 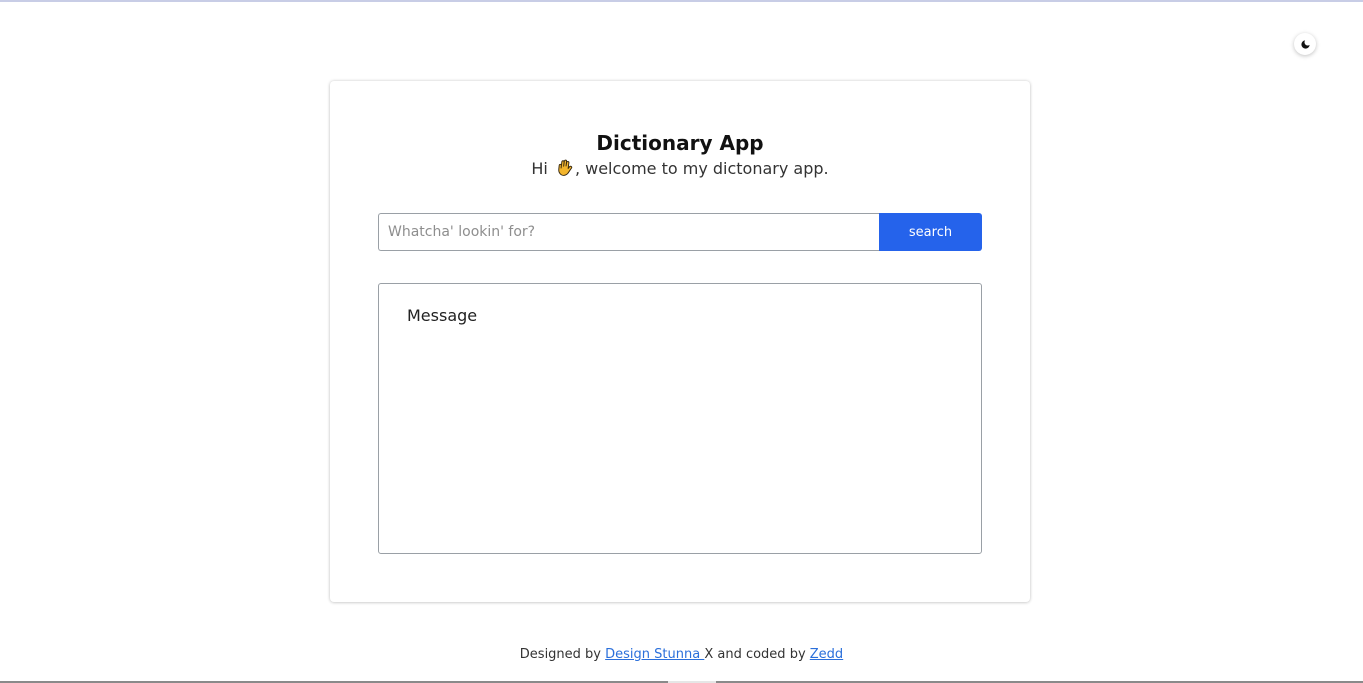 What do you see at coordinates (442, 315) in the screenshot?
I see `message-text: Message` at bounding box center [442, 315].